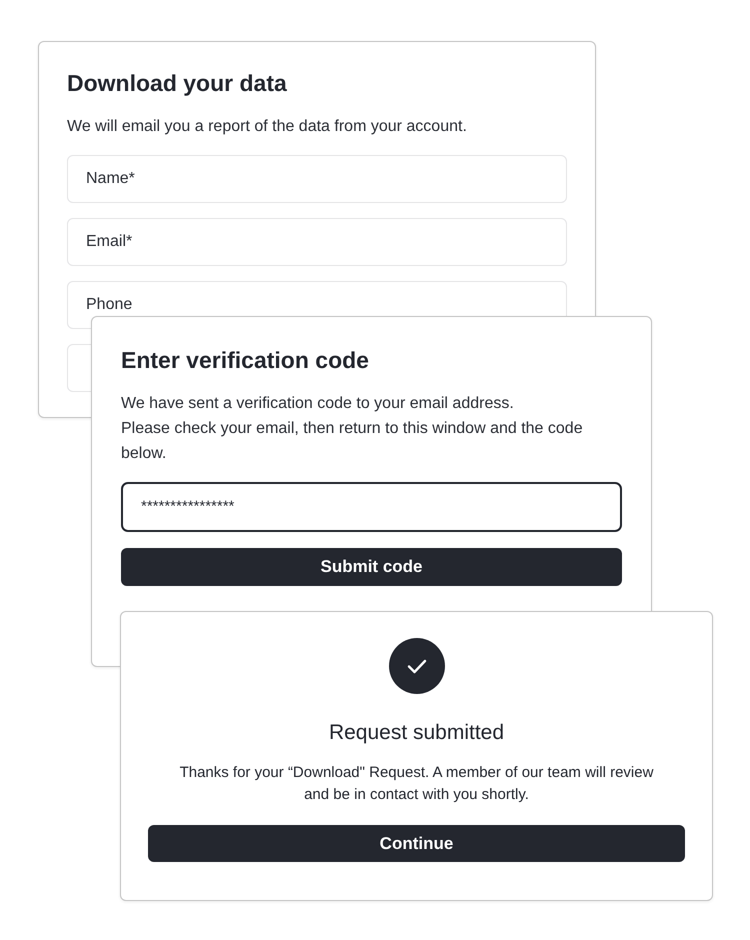 Image resolution: width=750 pixels, height=940 pixels. I want to click on checkmark-icon, so click(416, 666).